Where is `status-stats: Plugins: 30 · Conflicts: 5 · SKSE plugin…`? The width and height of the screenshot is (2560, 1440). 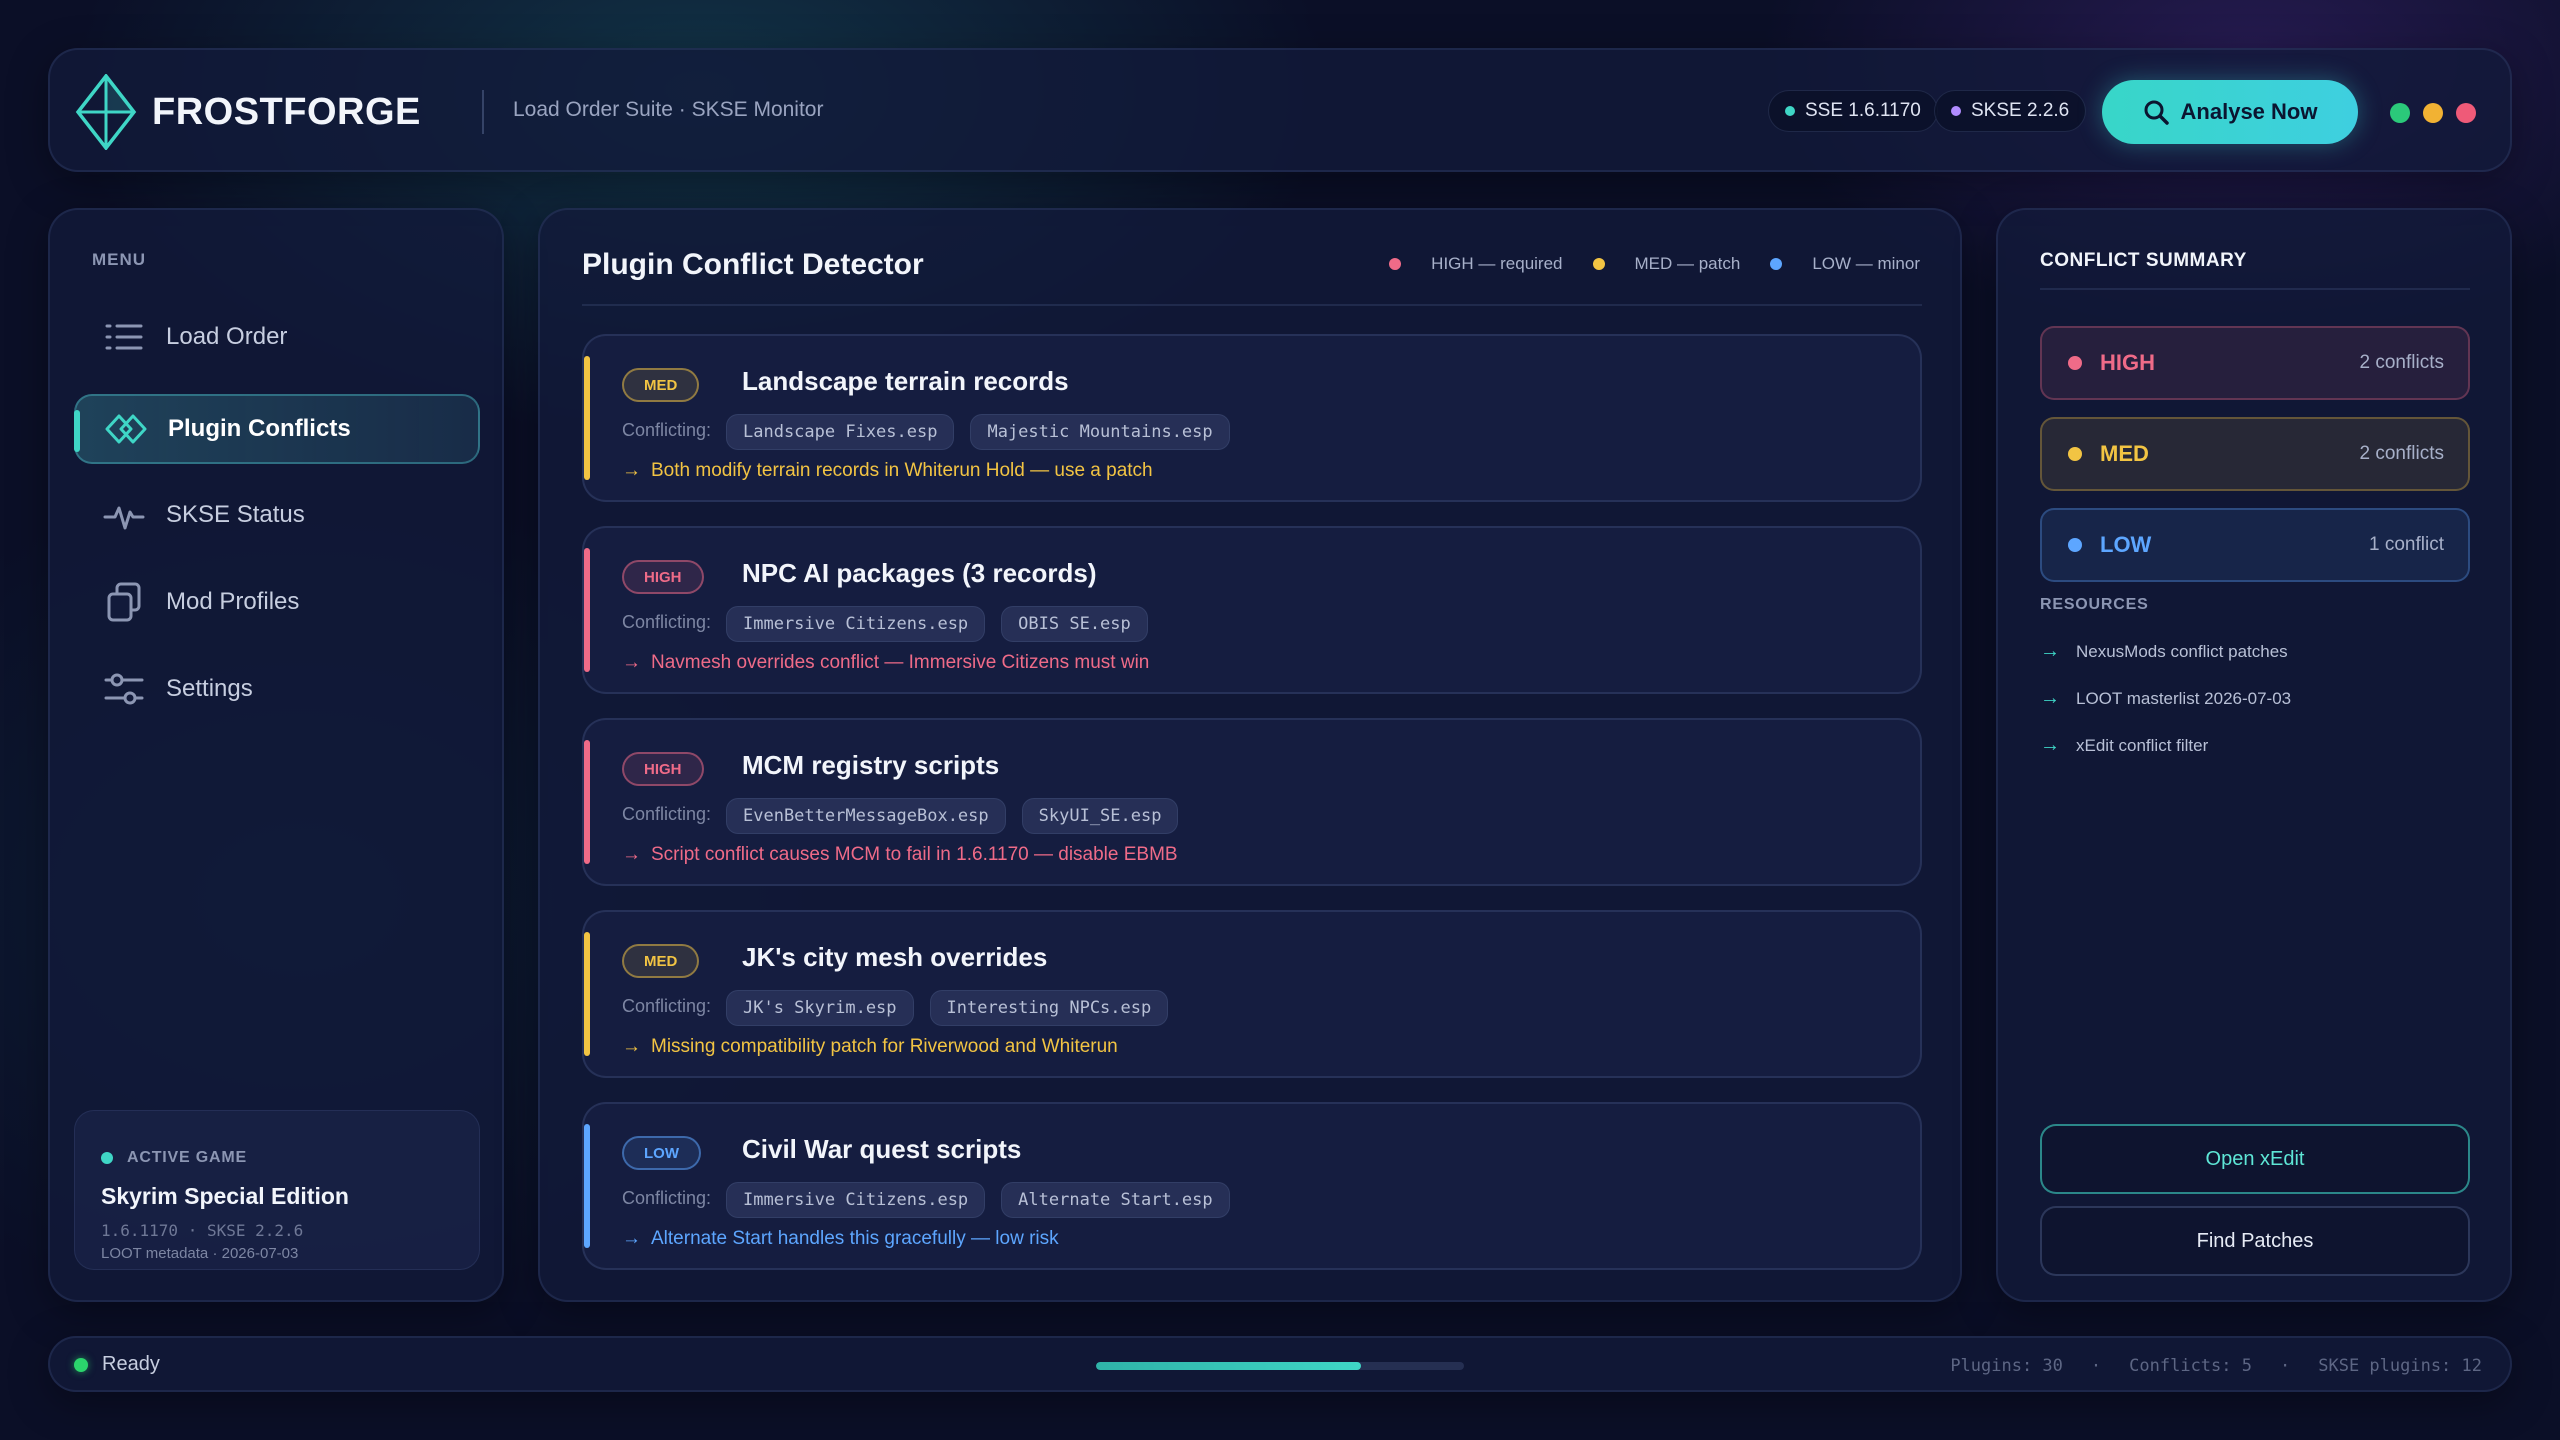
status-stats: Plugins: 30 · Conflicts: 5 · SKSE plugin… is located at coordinates (2216, 1366).